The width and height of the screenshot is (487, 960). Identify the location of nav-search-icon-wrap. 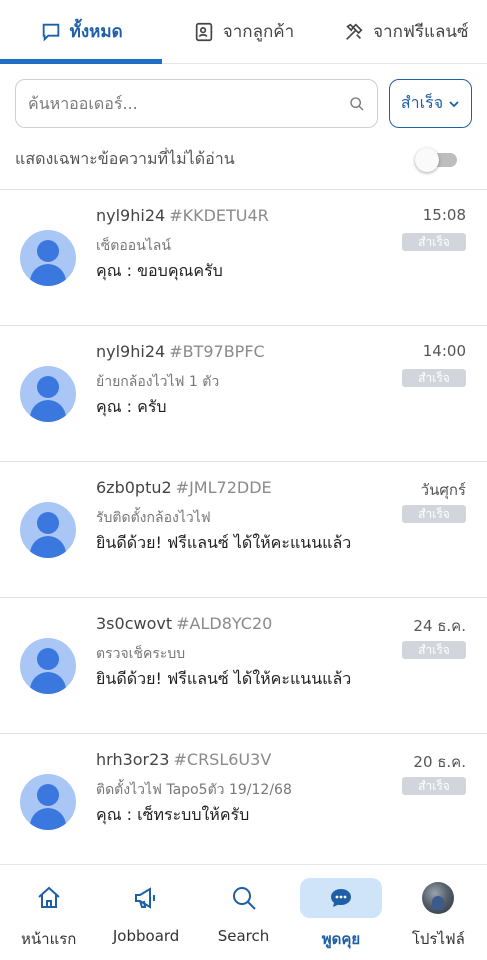
(244, 898).